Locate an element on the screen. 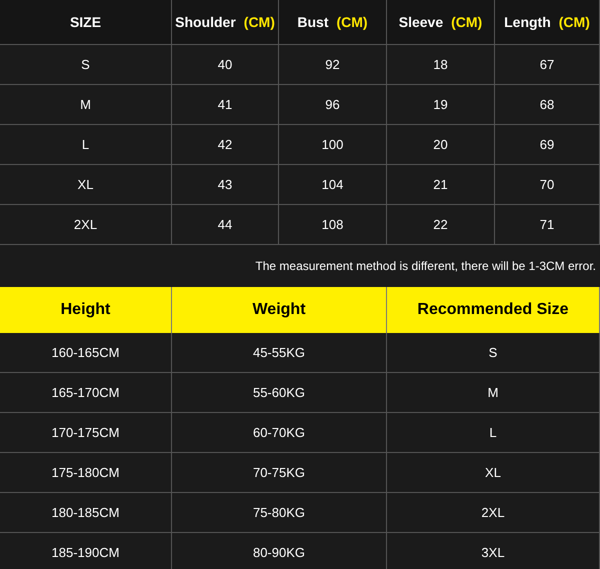 This screenshot has width=600, height=569. table-cell: 70-75KG is located at coordinates (279, 473).